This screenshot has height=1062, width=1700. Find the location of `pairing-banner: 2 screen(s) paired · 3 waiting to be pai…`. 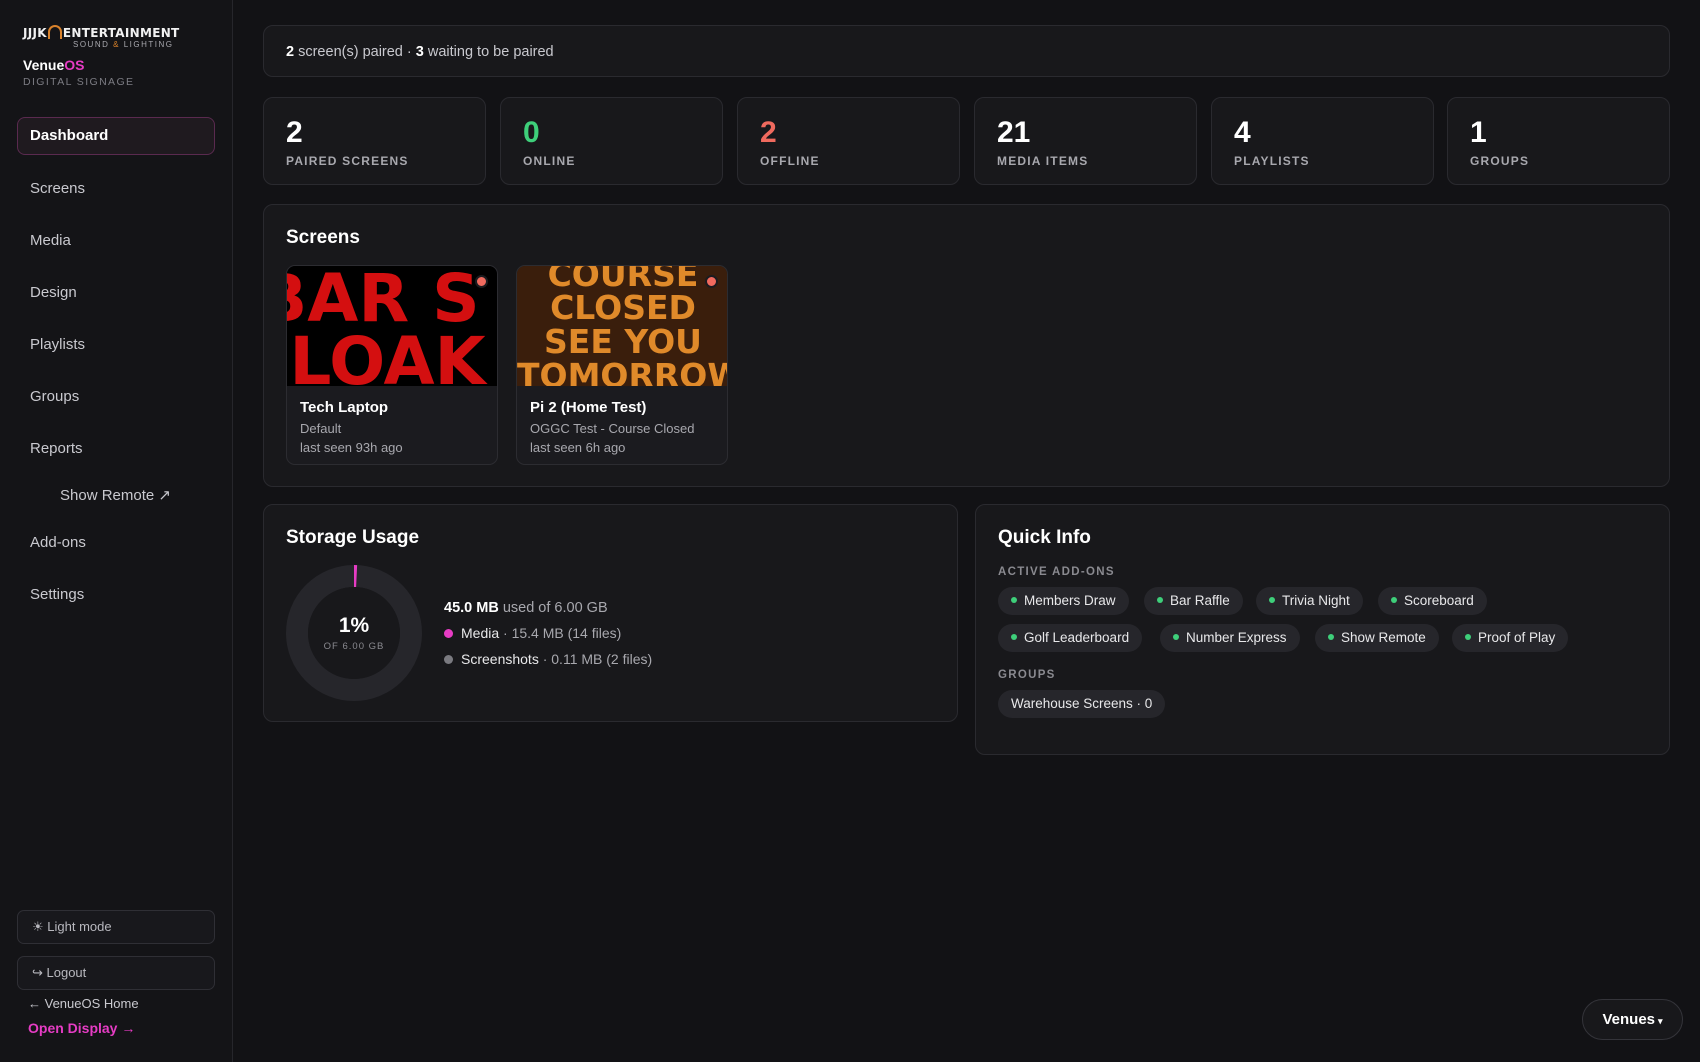

pairing-banner: 2 screen(s) paired · 3 waiting to be pai… is located at coordinates (966, 51).